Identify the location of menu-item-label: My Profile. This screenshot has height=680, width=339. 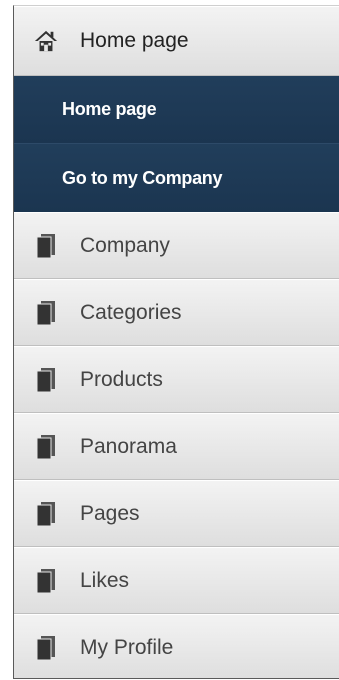
(127, 647).